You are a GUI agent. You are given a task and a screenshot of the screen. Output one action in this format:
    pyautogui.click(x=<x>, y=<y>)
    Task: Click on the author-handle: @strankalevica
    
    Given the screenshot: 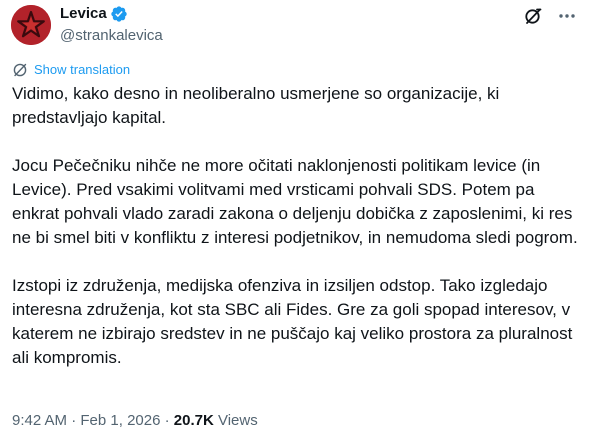 What is the action you would take?
    pyautogui.click(x=111, y=36)
    